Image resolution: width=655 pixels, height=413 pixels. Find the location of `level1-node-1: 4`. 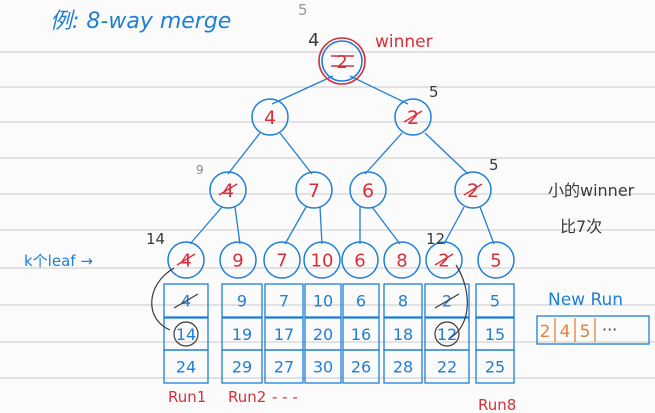

level1-node-1: 4 is located at coordinates (270, 117).